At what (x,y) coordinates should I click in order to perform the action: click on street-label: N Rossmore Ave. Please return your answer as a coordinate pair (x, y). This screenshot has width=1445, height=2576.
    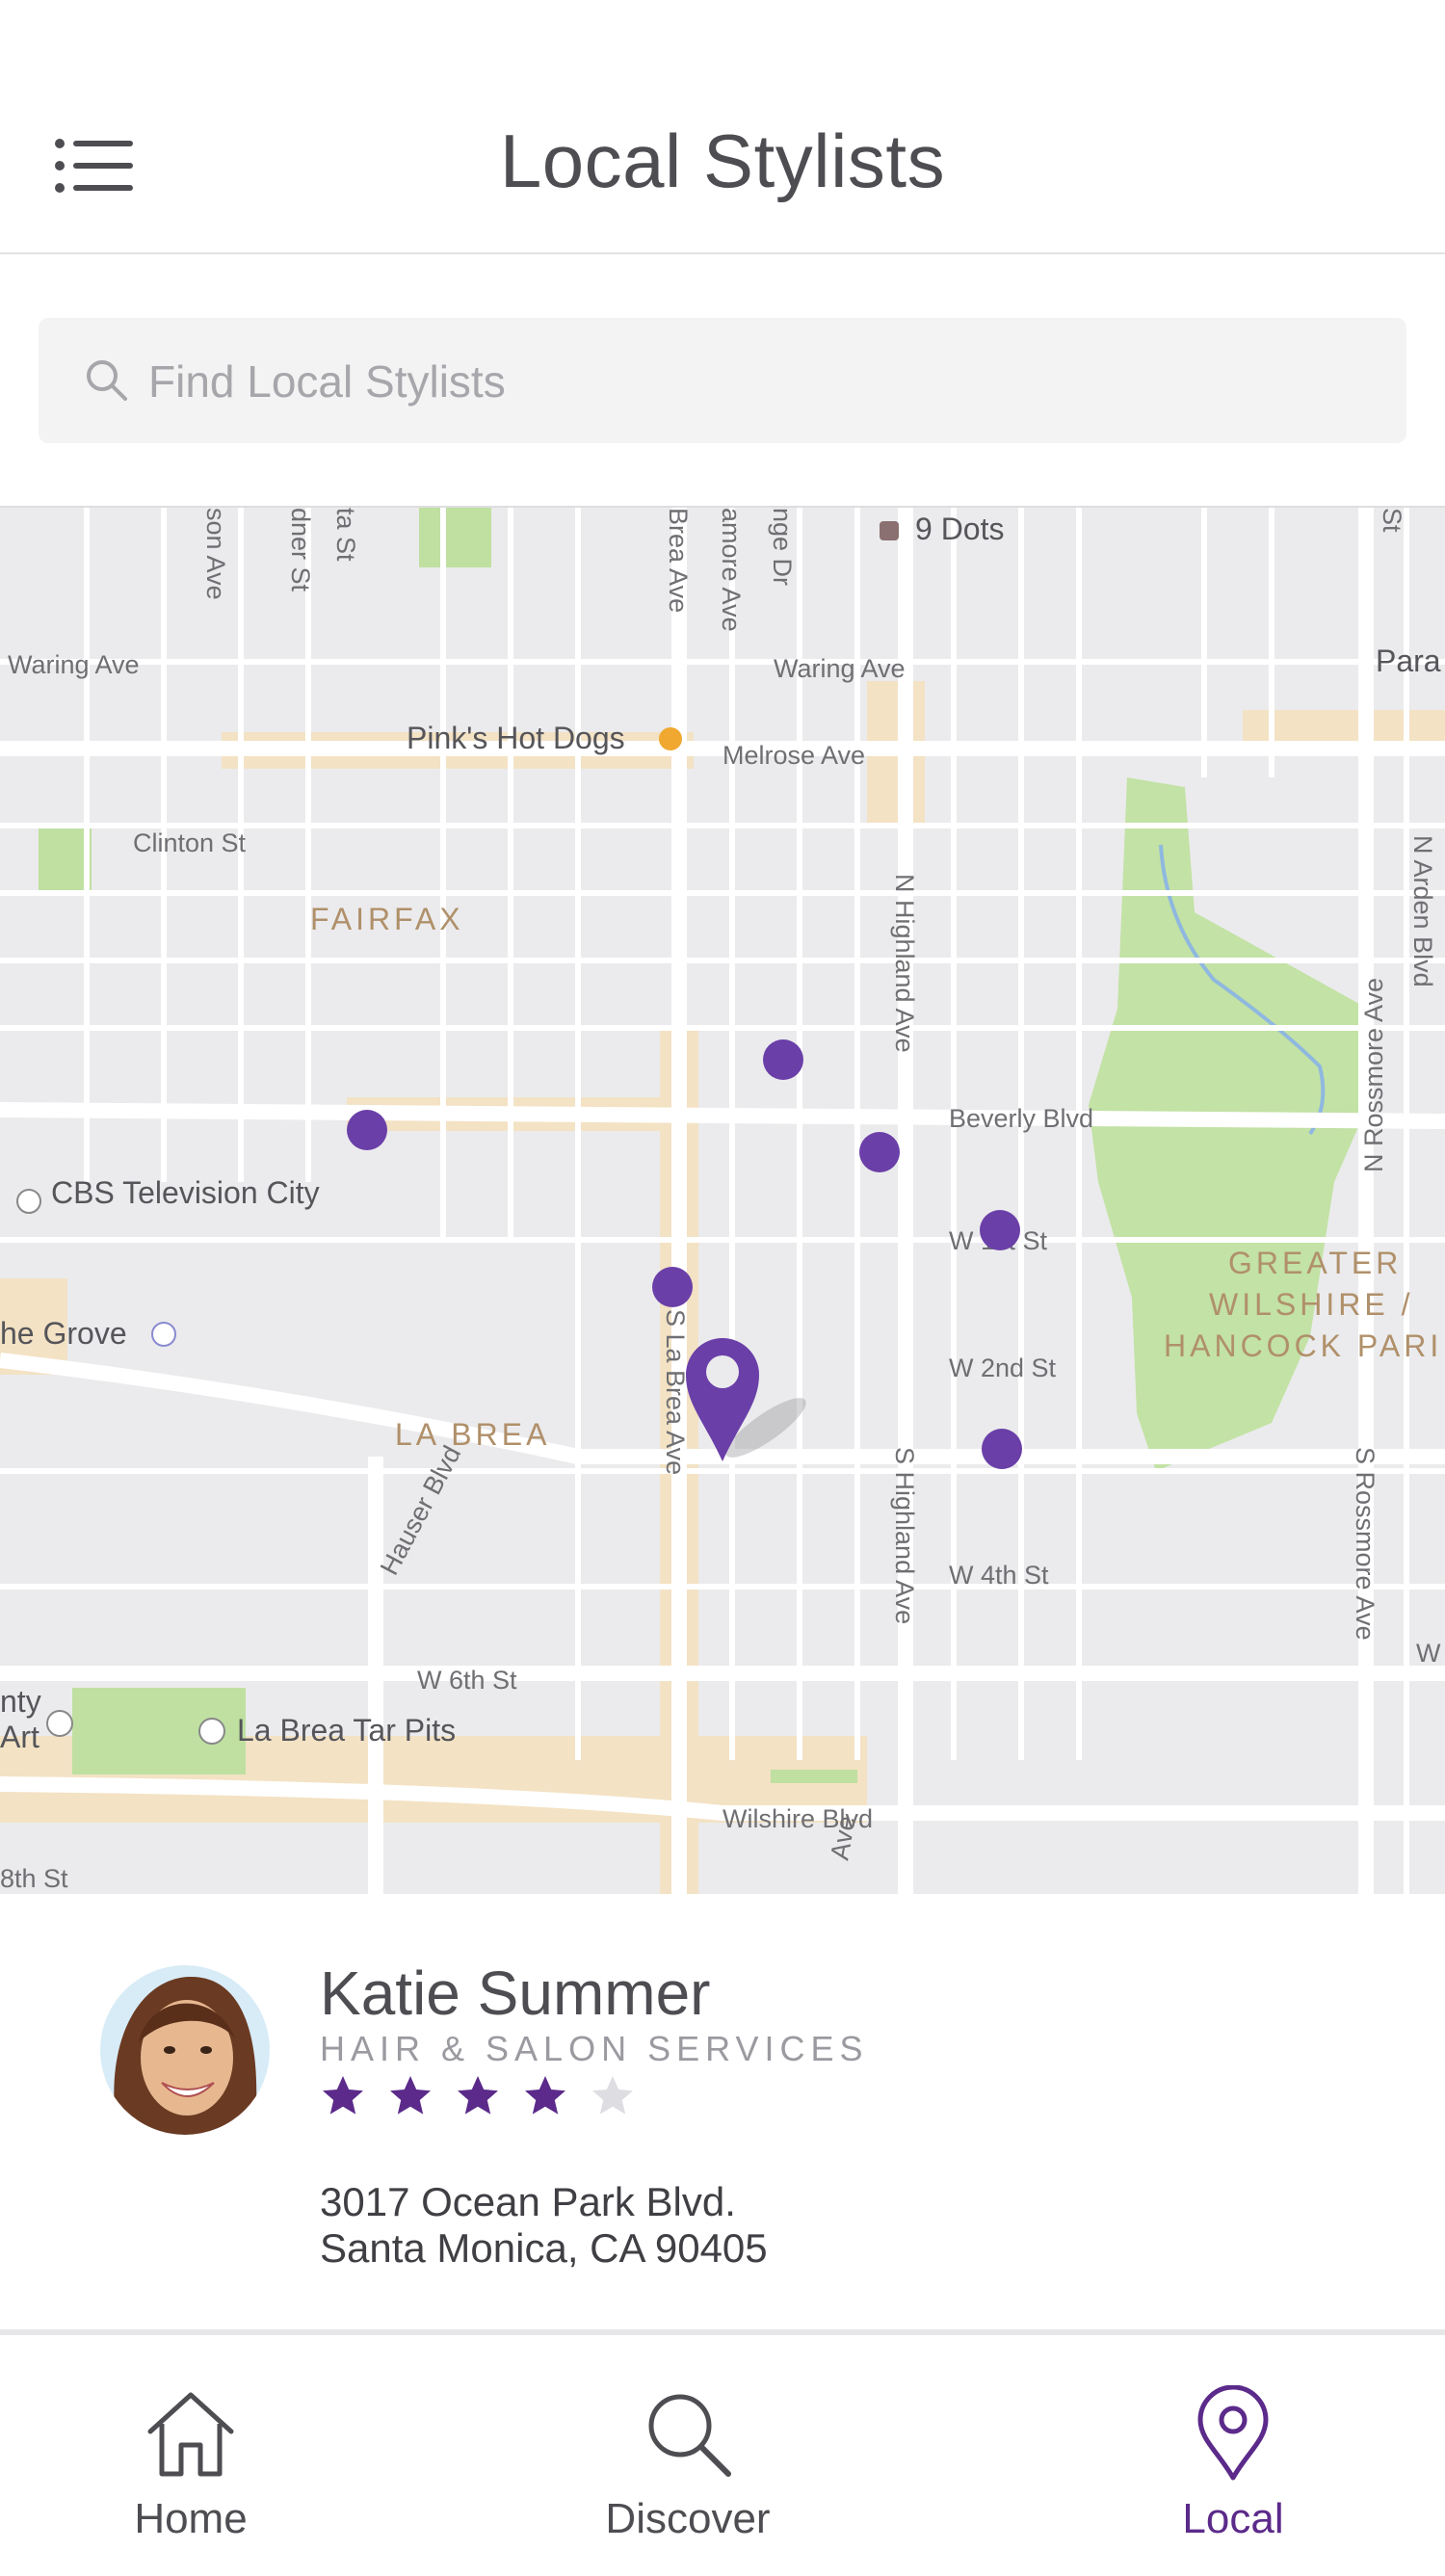
    Looking at the image, I should click on (1373, 1075).